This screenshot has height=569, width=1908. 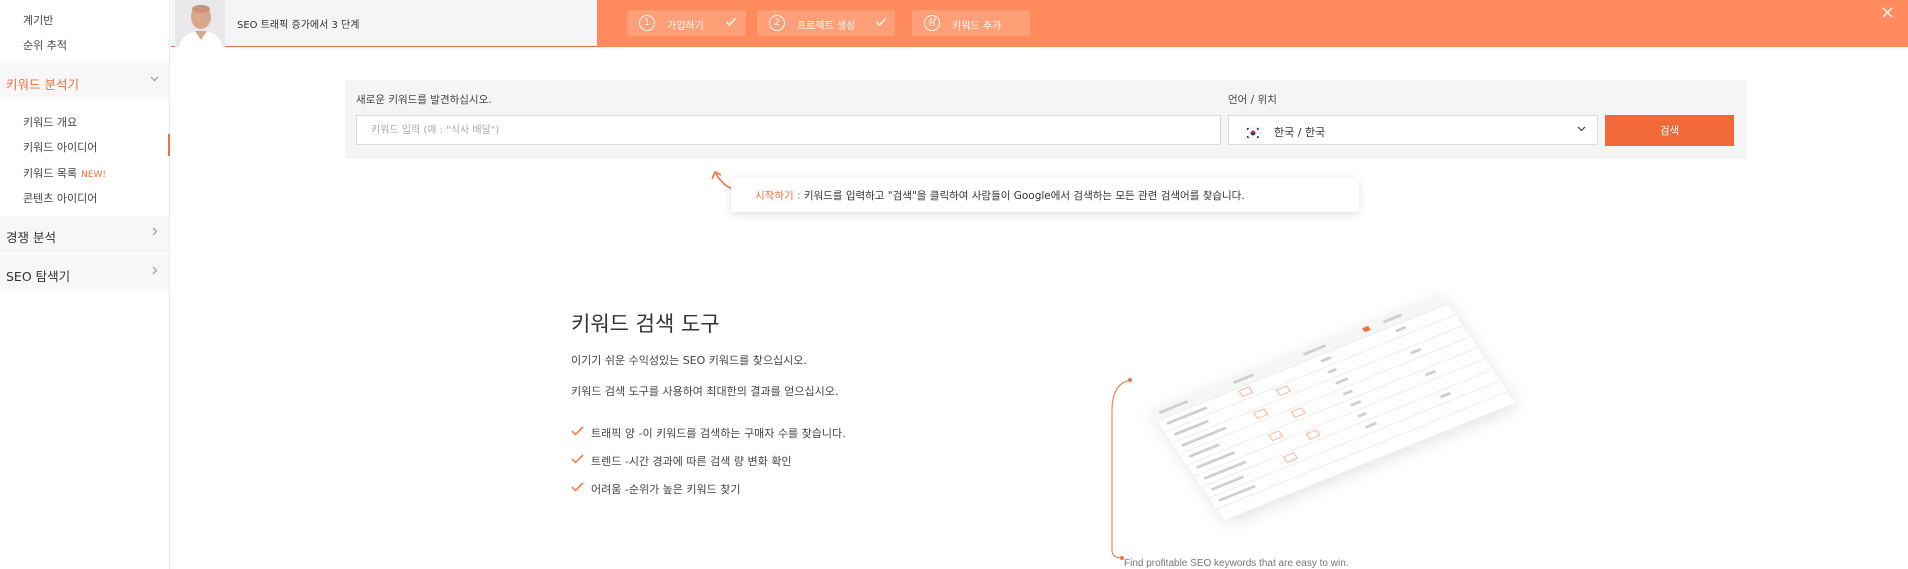 I want to click on step-create-project: 2 프로젝트 생성, so click(x=826, y=23).